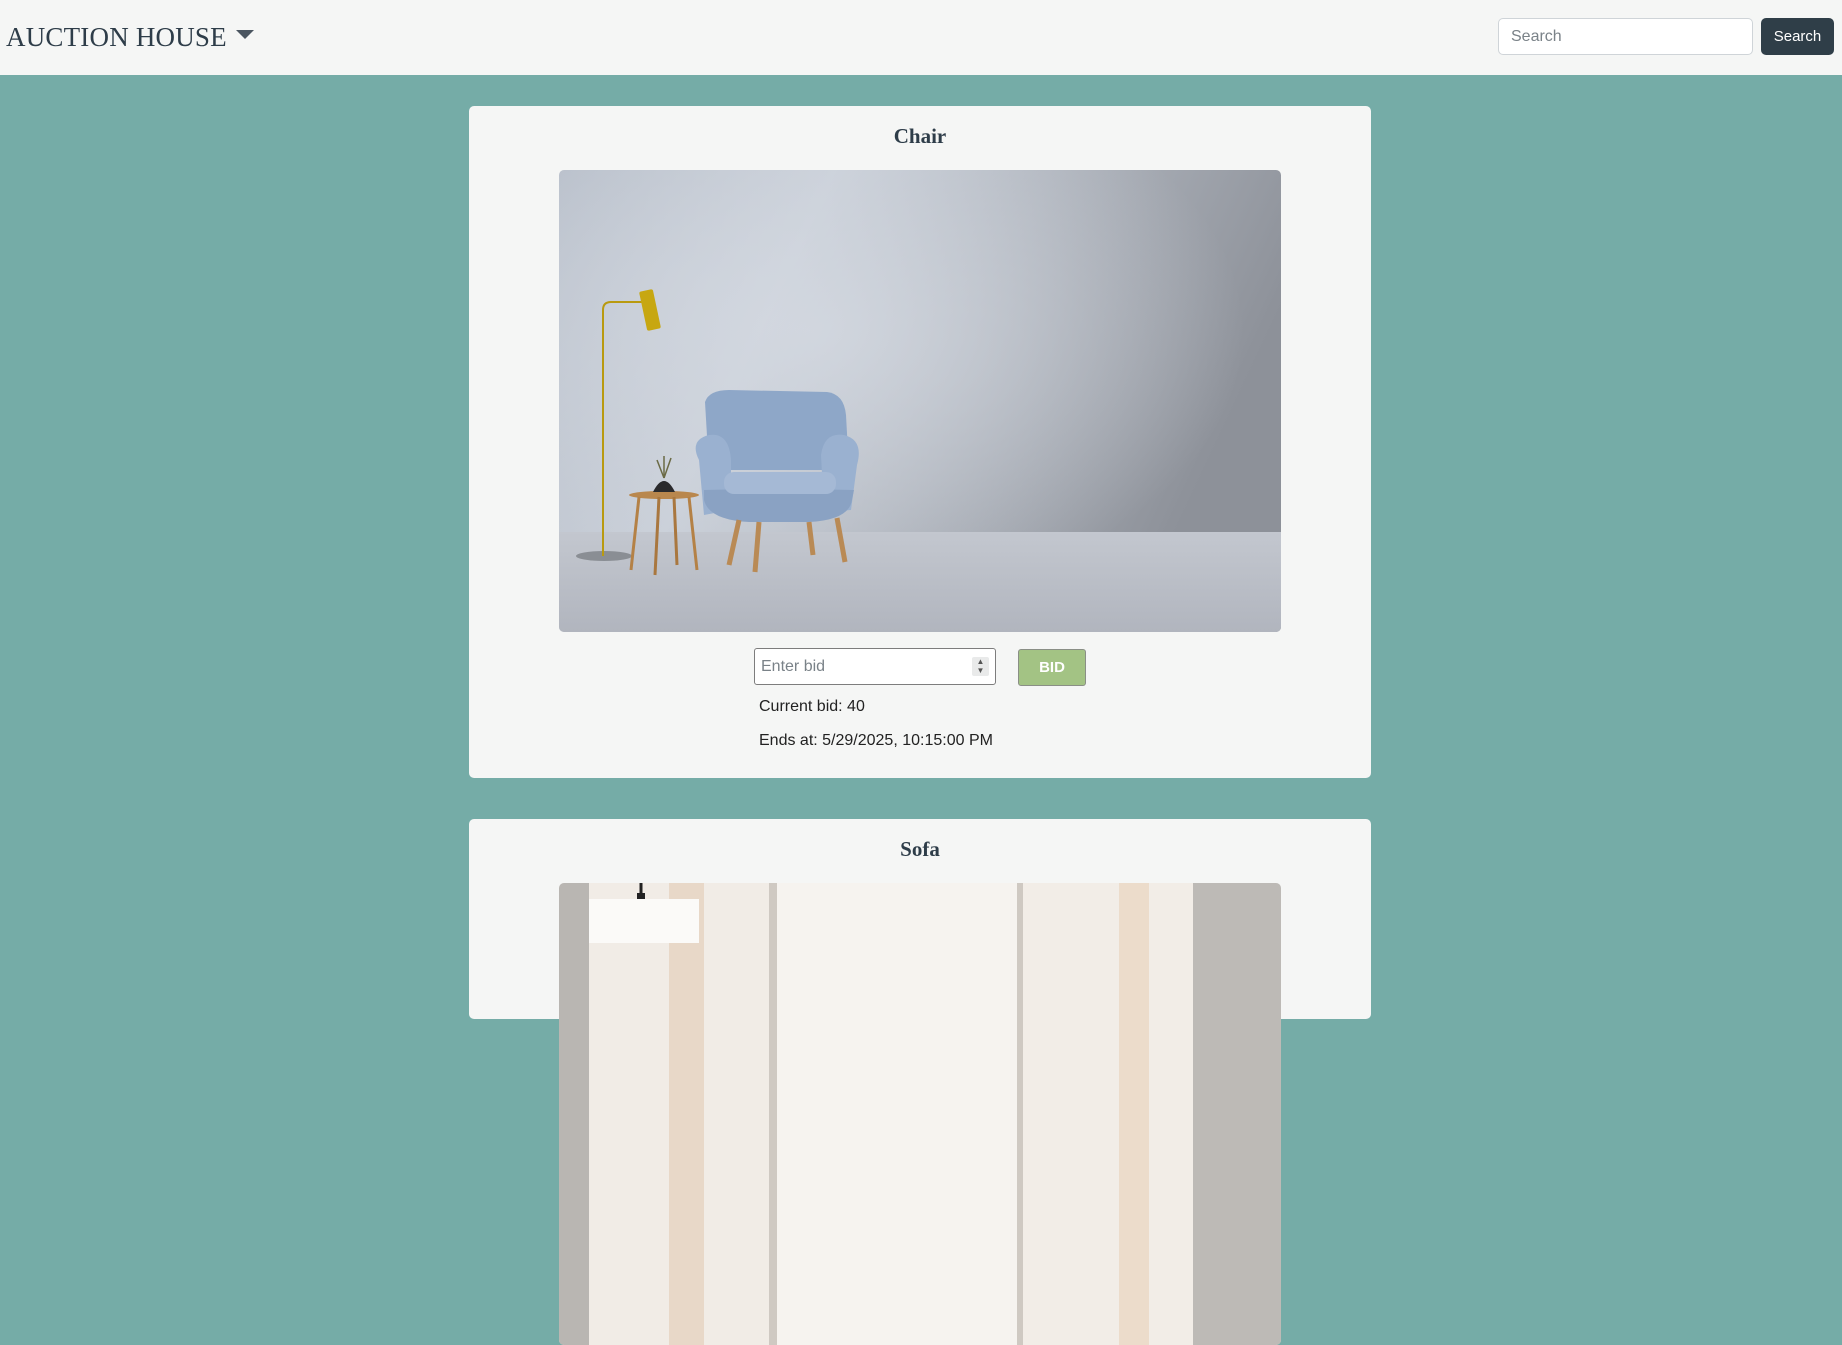 This screenshot has height=1345, width=1842. I want to click on navbar: AUCTION HOUSE Search, so click(921, 37).